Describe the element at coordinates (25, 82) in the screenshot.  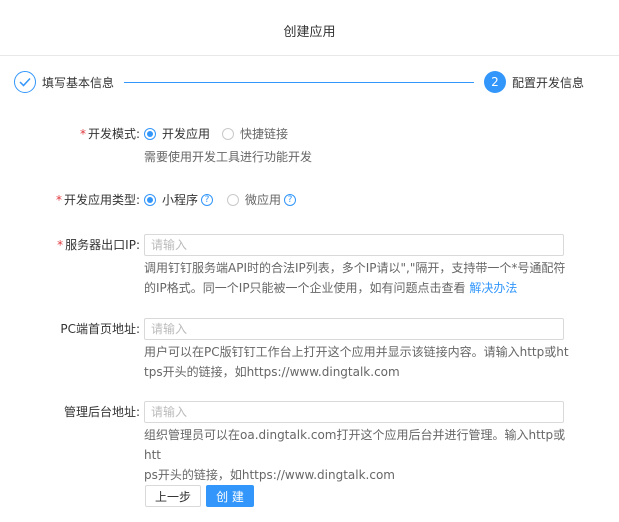
I see `check-icon` at that location.